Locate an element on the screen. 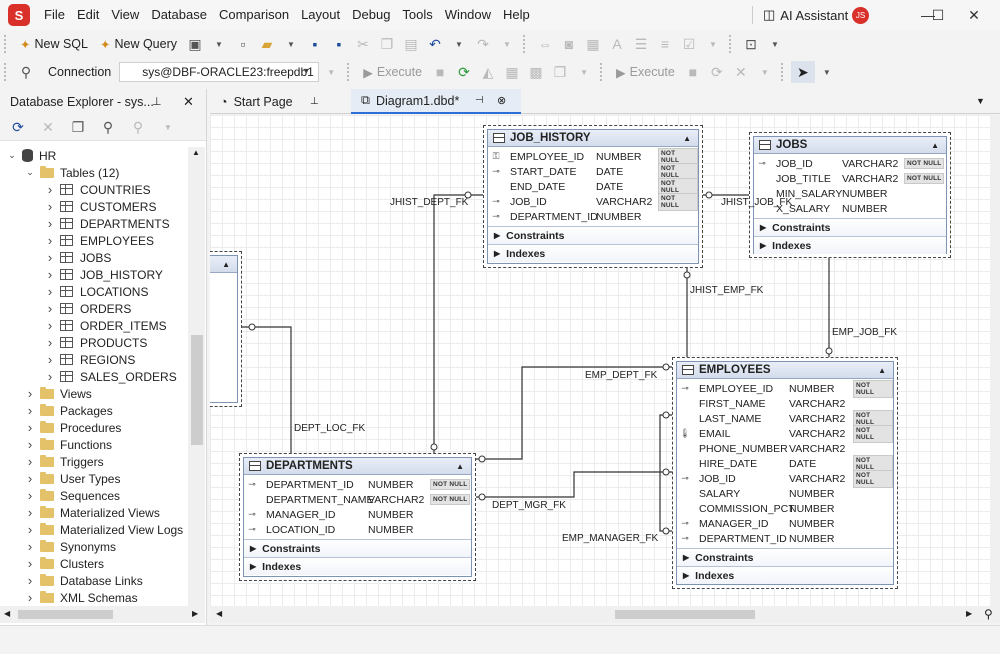  delete-icon: ✕ is located at coordinates (48, 127).